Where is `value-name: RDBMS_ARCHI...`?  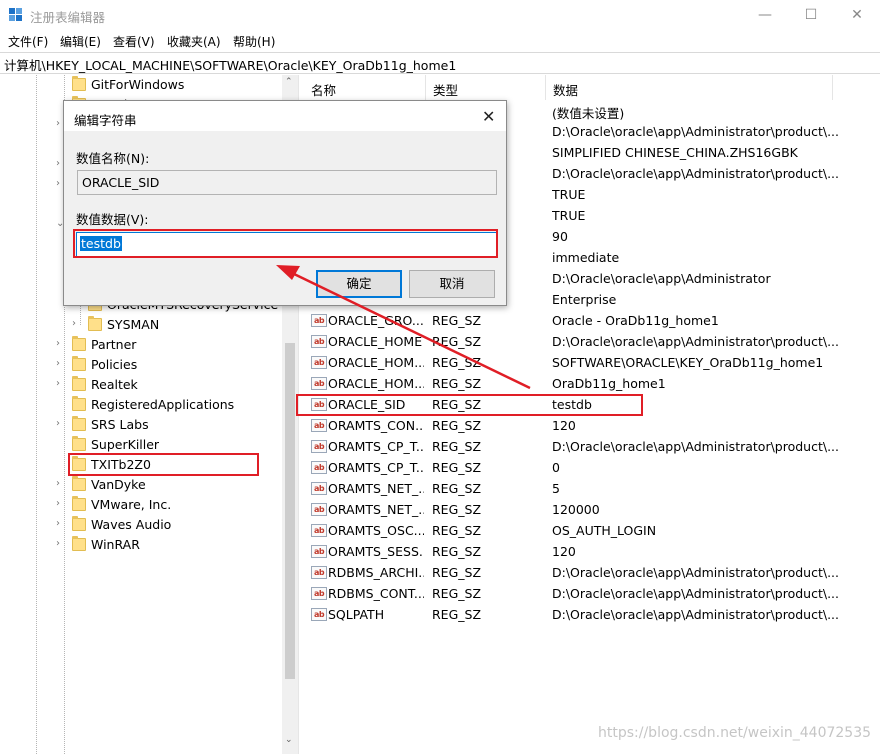
value-name: RDBMS_ARCHI... is located at coordinates (376, 572).